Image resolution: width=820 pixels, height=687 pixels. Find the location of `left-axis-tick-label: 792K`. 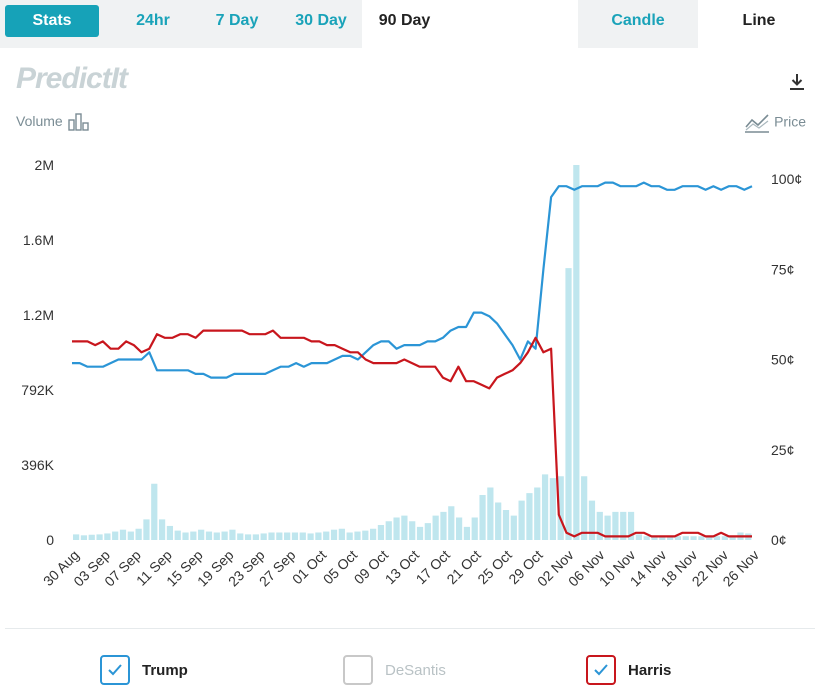

left-axis-tick-label: 792K is located at coordinates (37, 390).